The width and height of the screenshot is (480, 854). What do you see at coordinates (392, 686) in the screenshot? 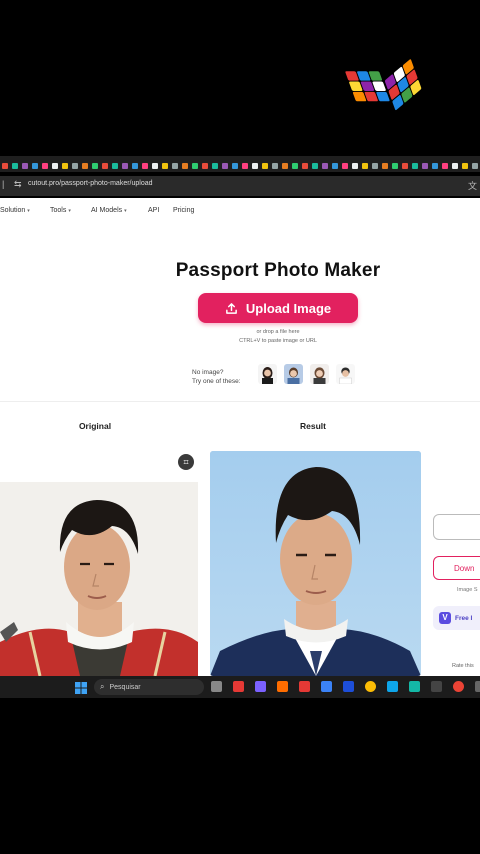
I see `edge-icon` at bounding box center [392, 686].